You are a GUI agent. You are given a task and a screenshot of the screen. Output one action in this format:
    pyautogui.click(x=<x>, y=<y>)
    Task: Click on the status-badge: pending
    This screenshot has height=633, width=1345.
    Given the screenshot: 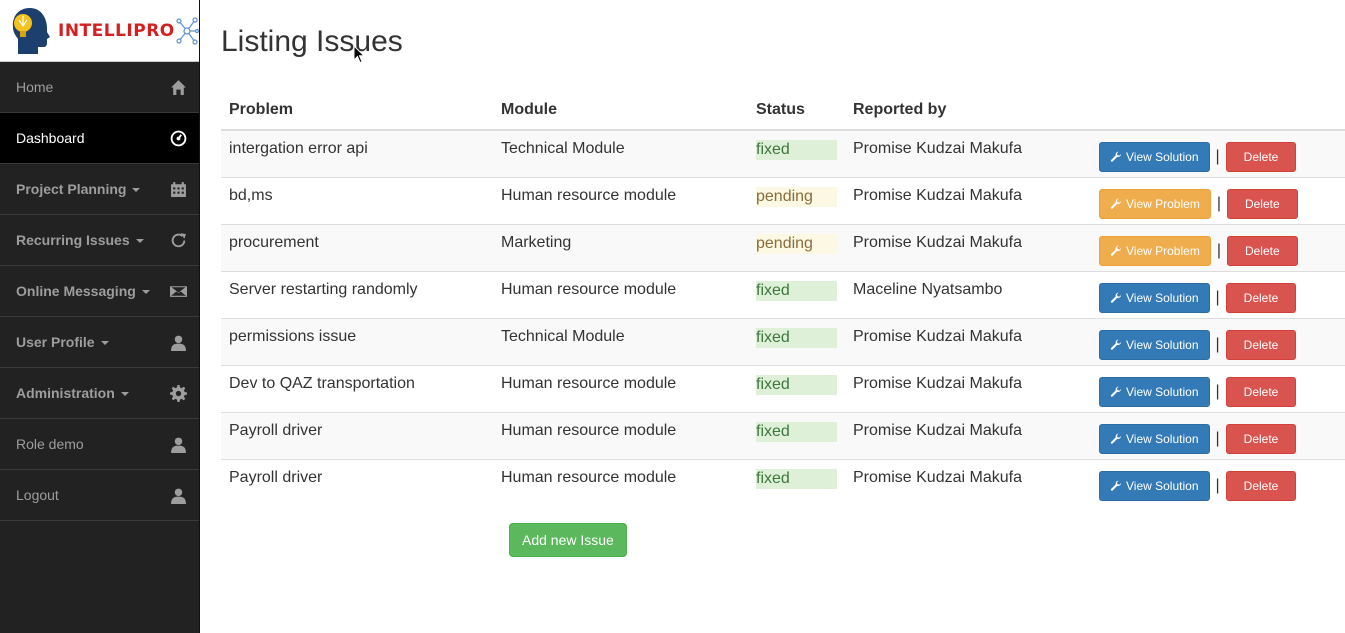 What is the action you would take?
    pyautogui.click(x=796, y=243)
    